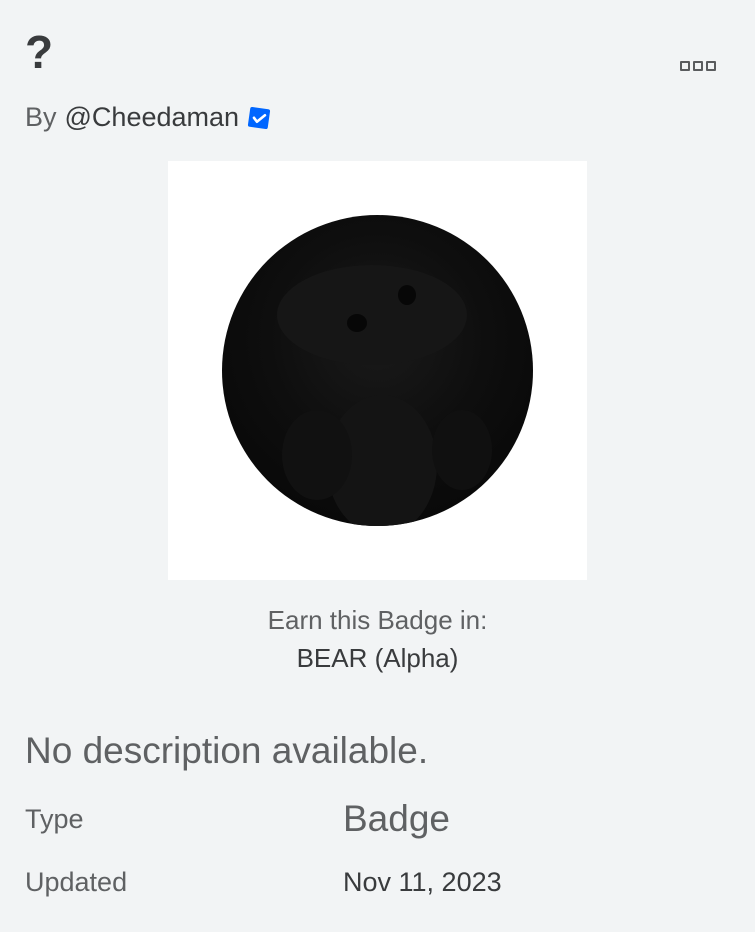 The width and height of the screenshot is (755, 932). Describe the element at coordinates (227, 750) in the screenshot. I see `badge-description: No description available.` at that location.